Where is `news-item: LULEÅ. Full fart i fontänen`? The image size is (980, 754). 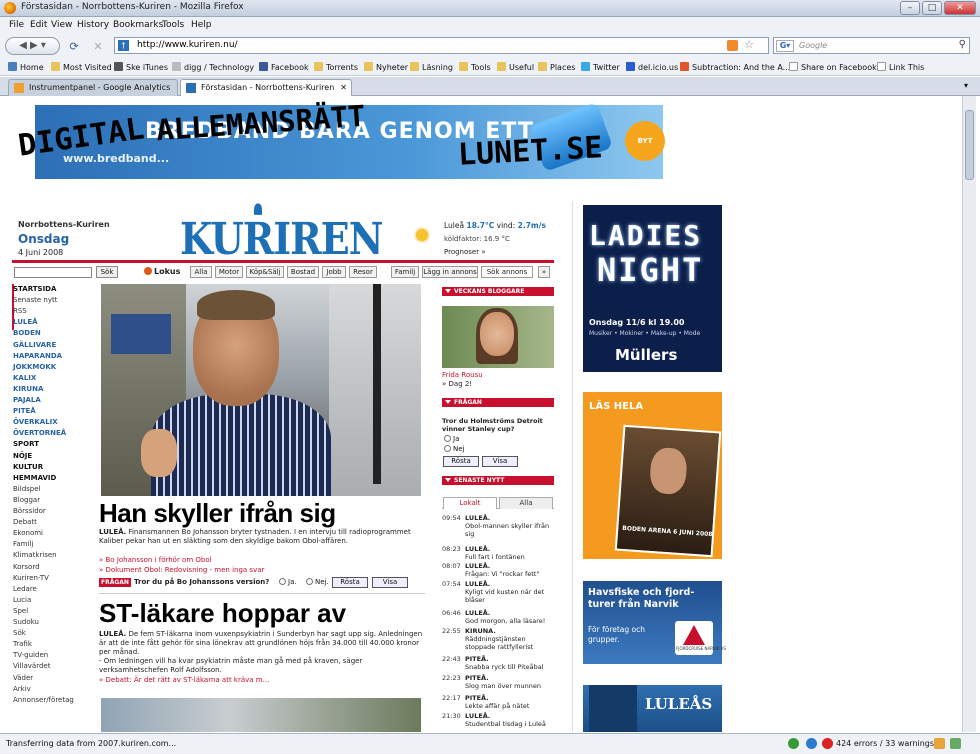 news-item: LULEÅ. Full fart i fontänen is located at coordinates (511, 553).